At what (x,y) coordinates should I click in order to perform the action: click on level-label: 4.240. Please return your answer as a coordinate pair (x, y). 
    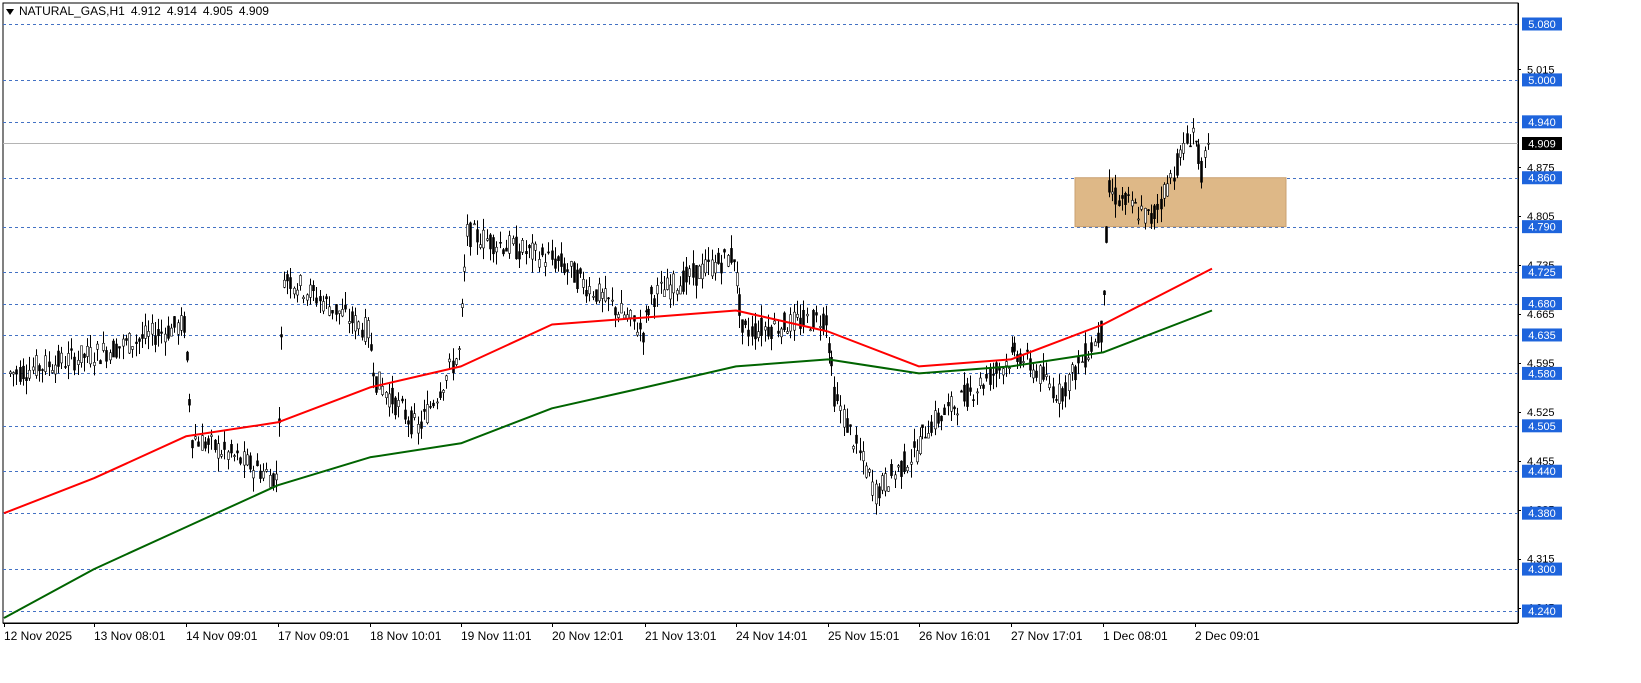
    Looking at the image, I should click on (1542, 612).